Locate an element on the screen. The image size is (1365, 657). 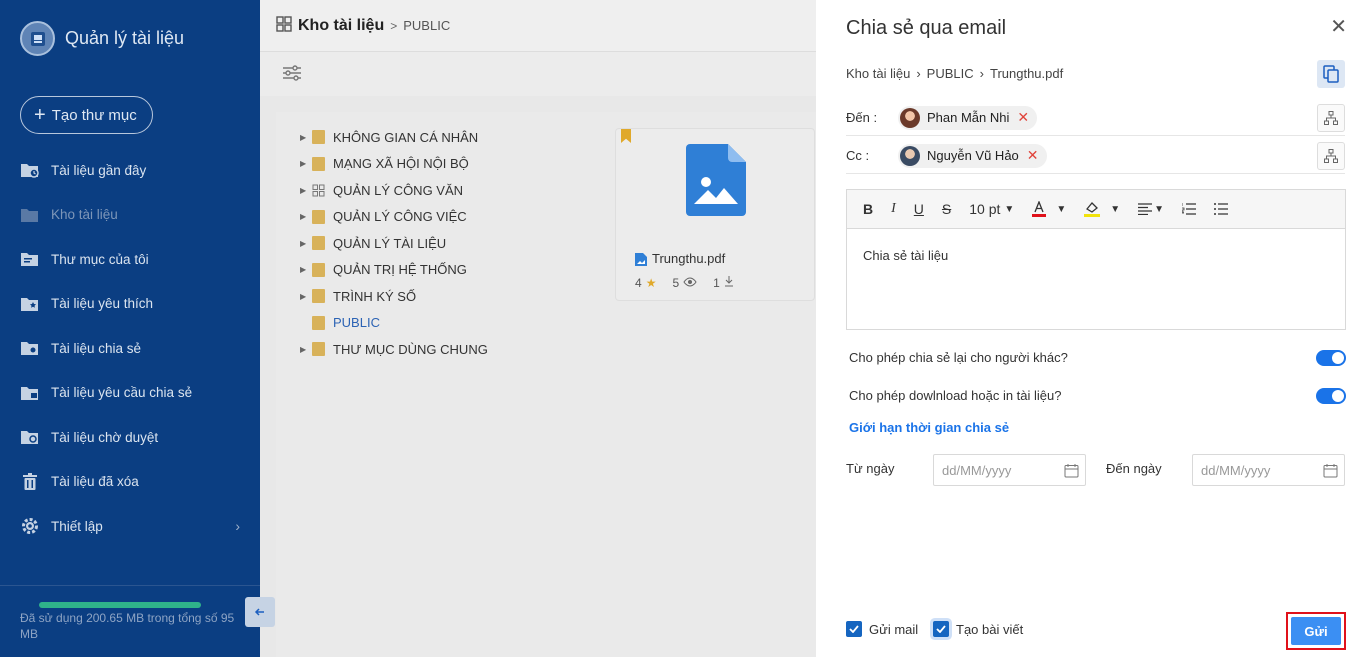
allow-download-label: Cho phép dowlnload hoặc in tài liệu? is located at coordinates (955, 395).